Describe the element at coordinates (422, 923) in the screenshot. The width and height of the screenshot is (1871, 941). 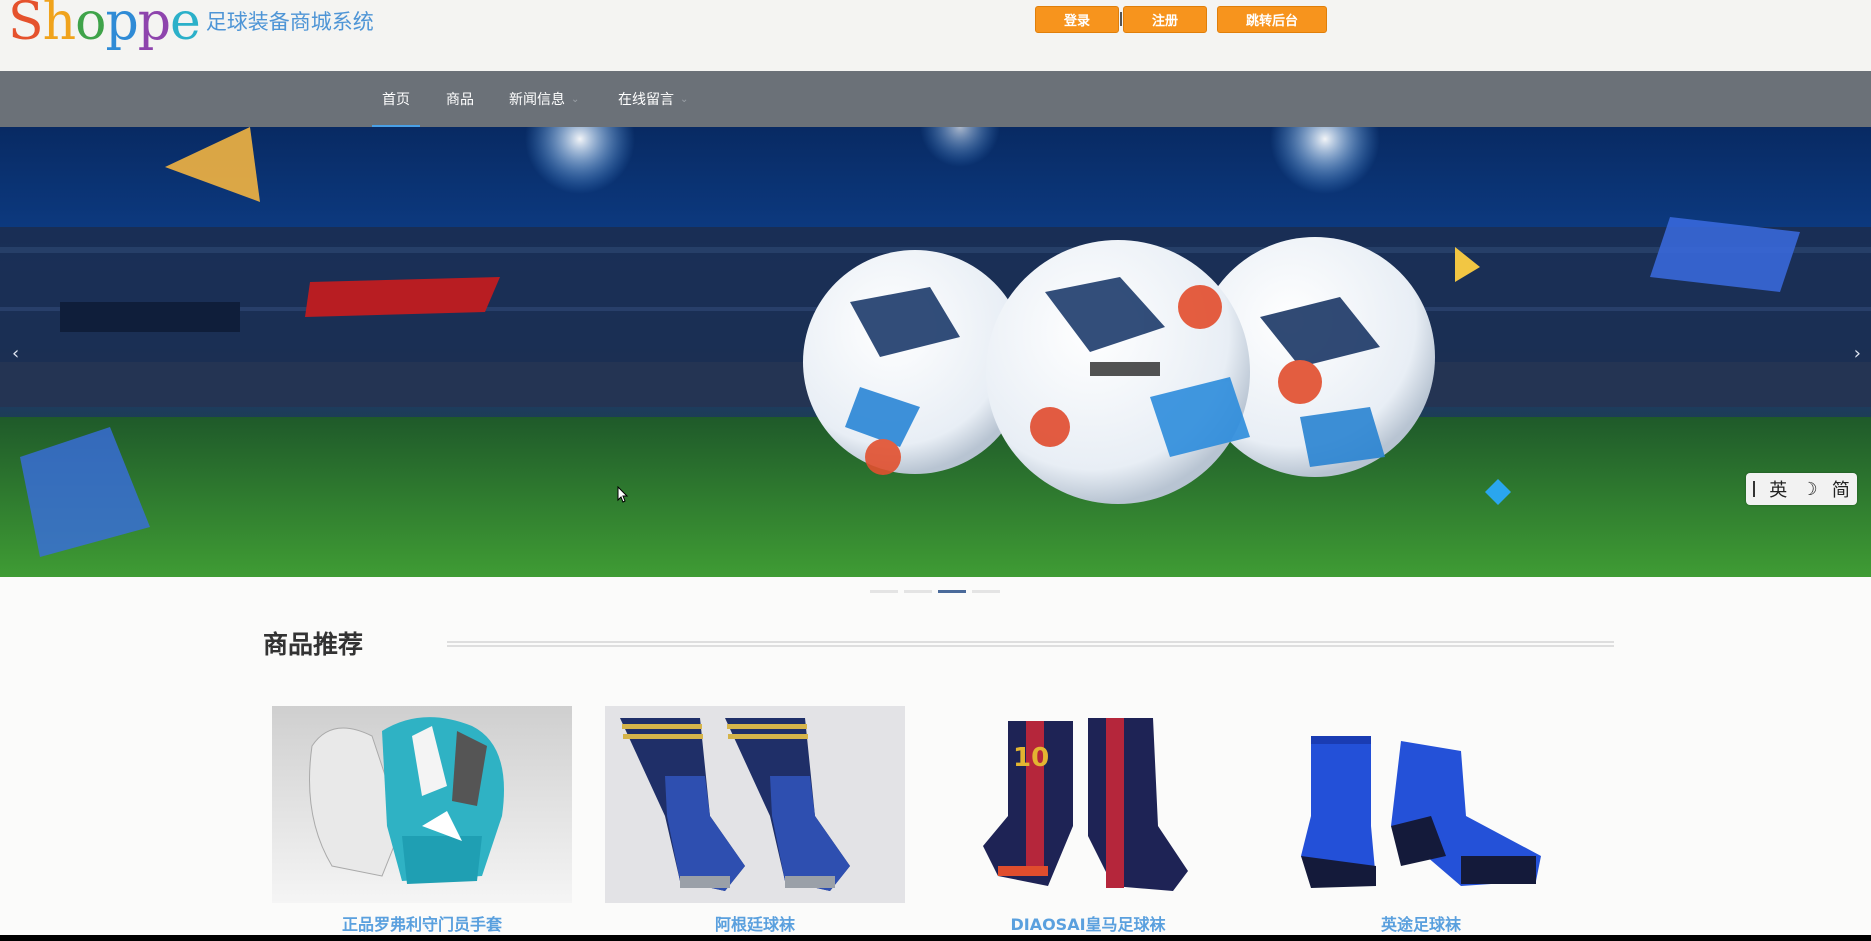
I see `product-name: 正品罗弗利守门员手套` at that location.